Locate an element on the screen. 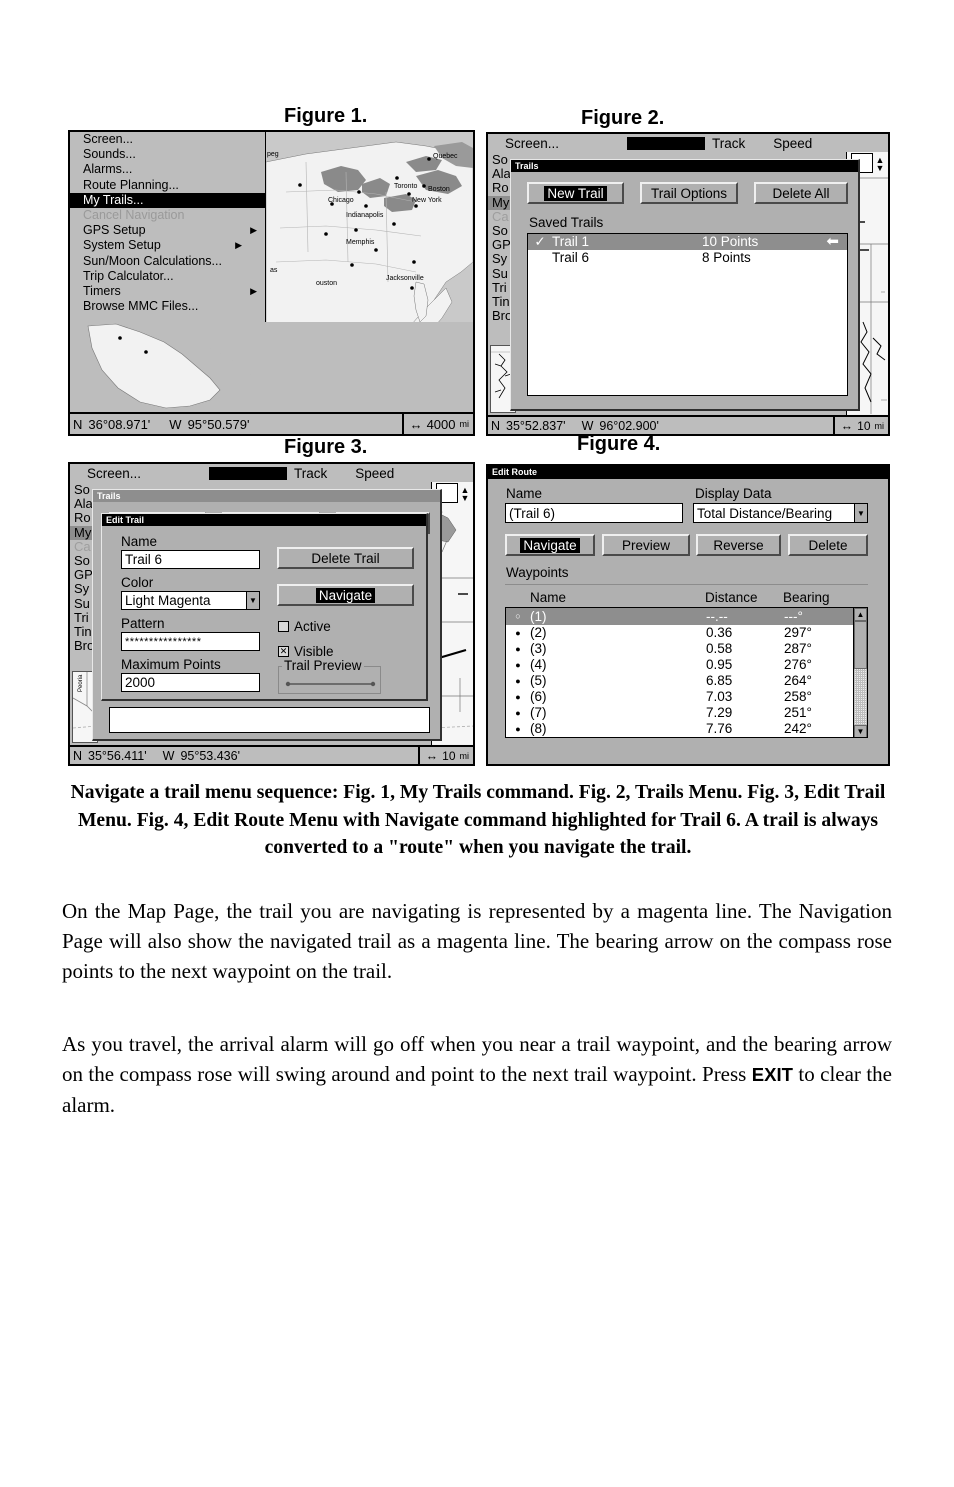 Image resolution: width=954 pixels, height=1487 pixels. delete-button-label: Delete is located at coordinates (828, 545).